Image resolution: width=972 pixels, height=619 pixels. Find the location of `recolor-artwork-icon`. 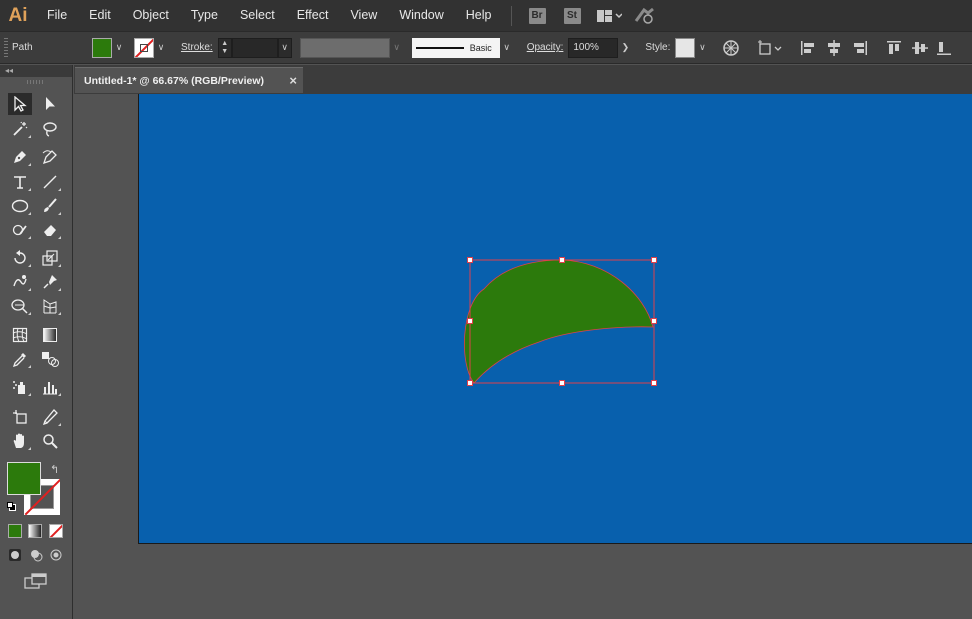

recolor-artwork-icon is located at coordinates (731, 48).